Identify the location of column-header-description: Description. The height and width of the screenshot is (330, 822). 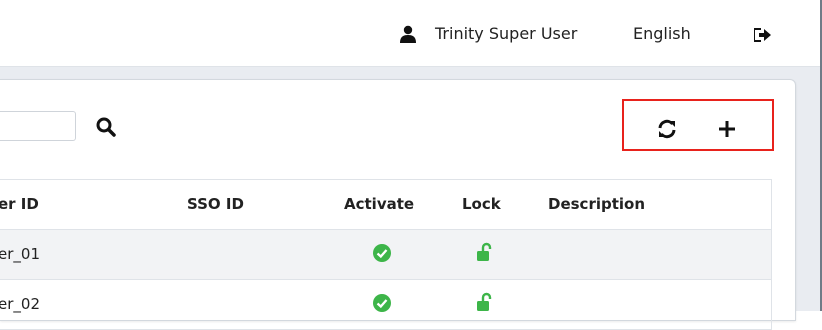
(596, 204).